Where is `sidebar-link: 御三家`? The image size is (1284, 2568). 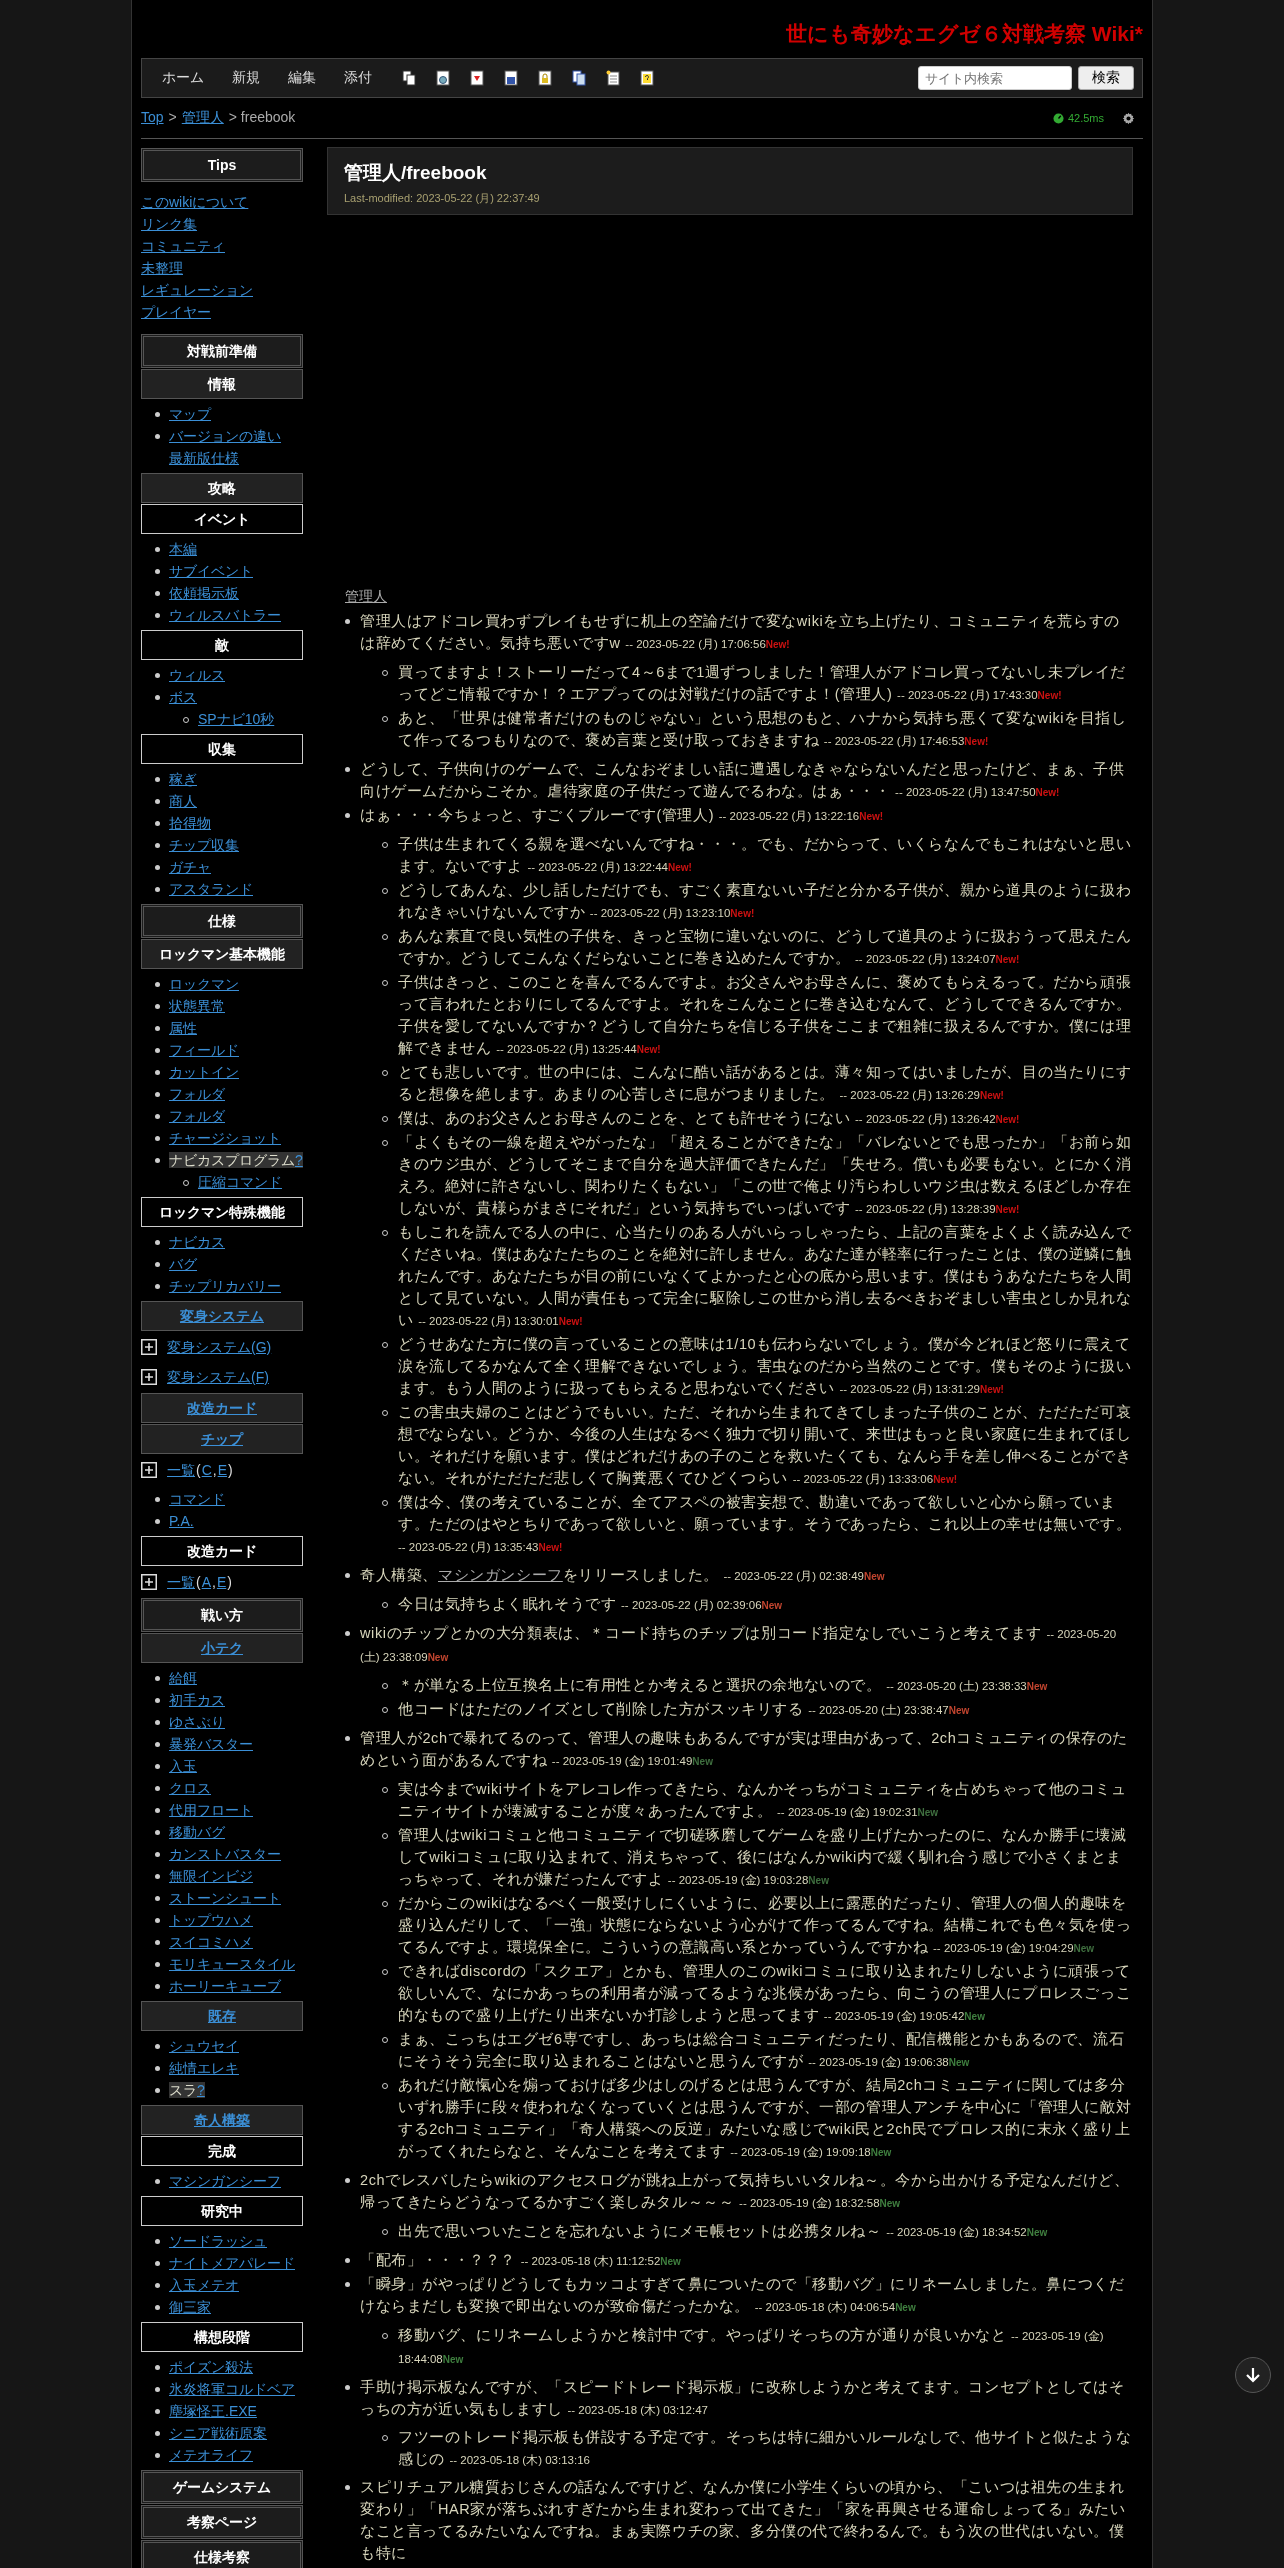
sidebar-link: 御三家 is located at coordinates (190, 2307).